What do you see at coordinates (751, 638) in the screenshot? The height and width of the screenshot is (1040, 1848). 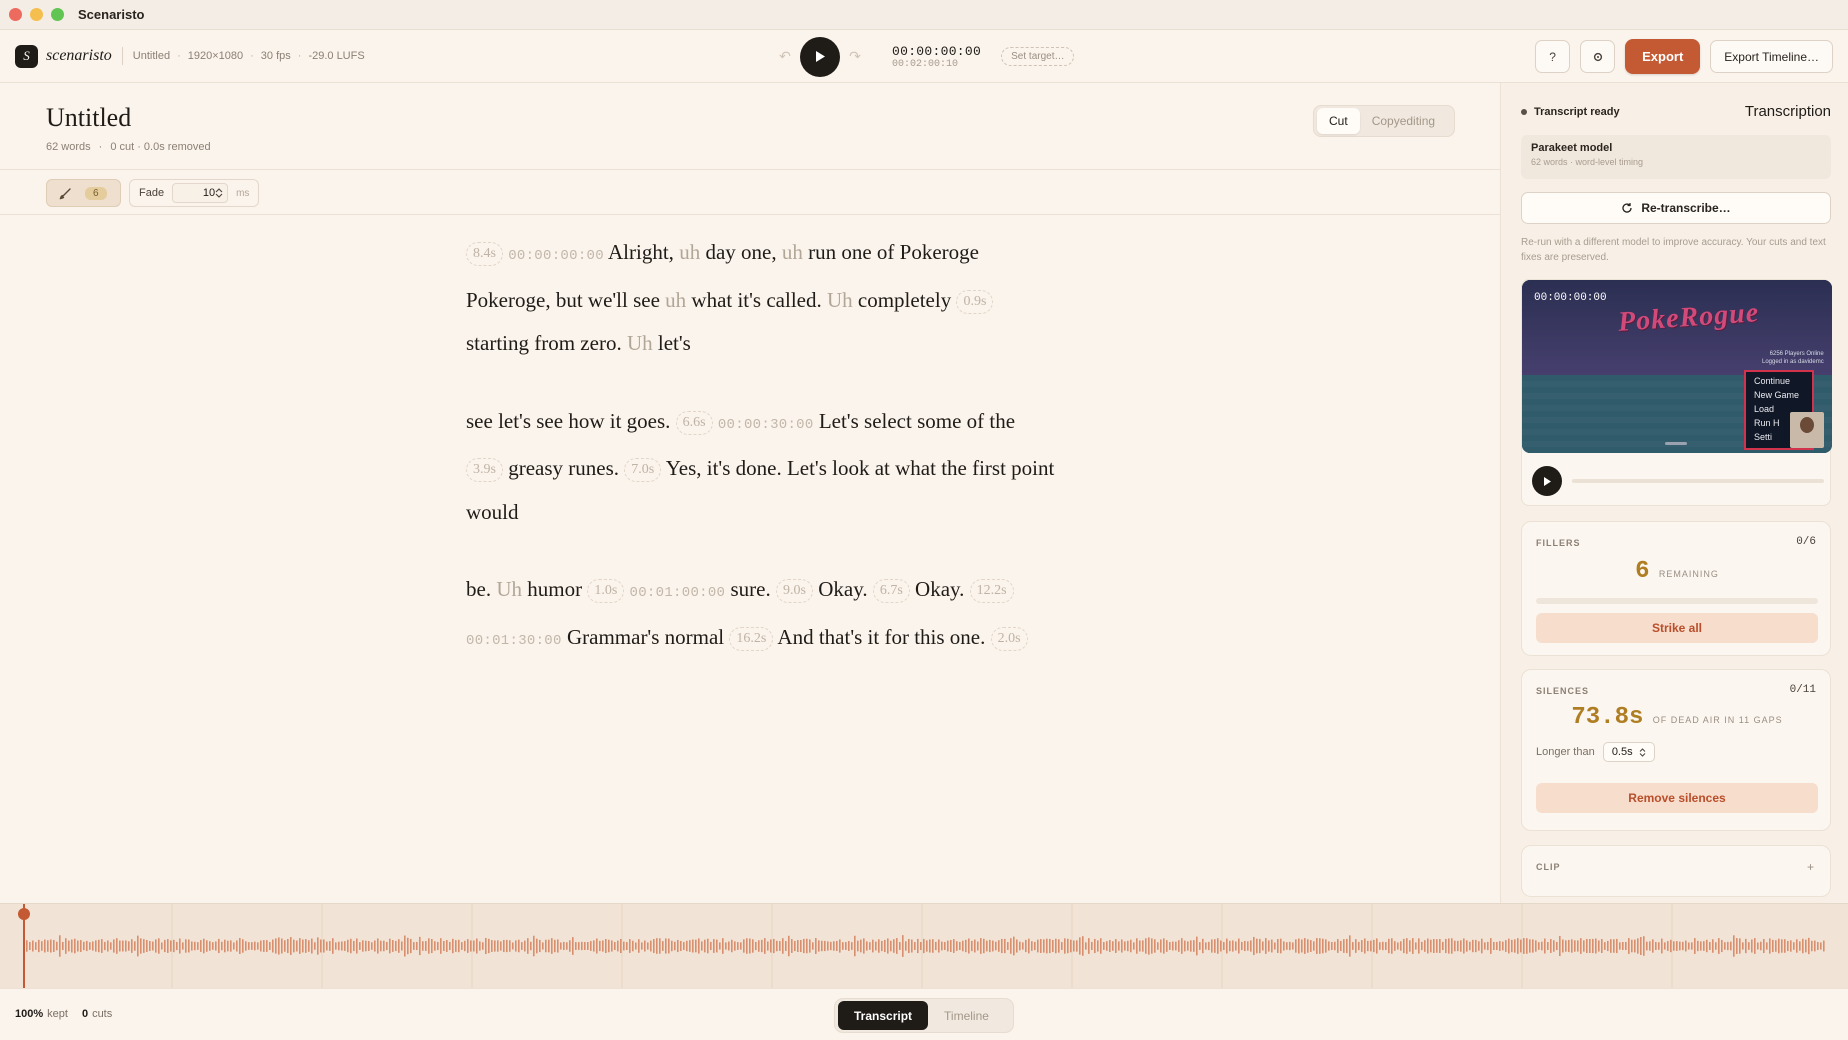 I see `silence-gap: 16.2s` at bounding box center [751, 638].